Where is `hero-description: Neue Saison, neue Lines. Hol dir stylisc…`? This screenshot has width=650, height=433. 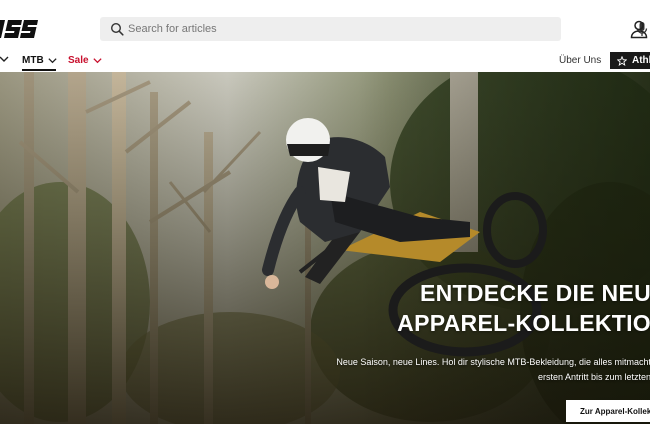
hero-description: Neue Saison, neue Lines. Hol dir stylisc… is located at coordinates (493, 370).